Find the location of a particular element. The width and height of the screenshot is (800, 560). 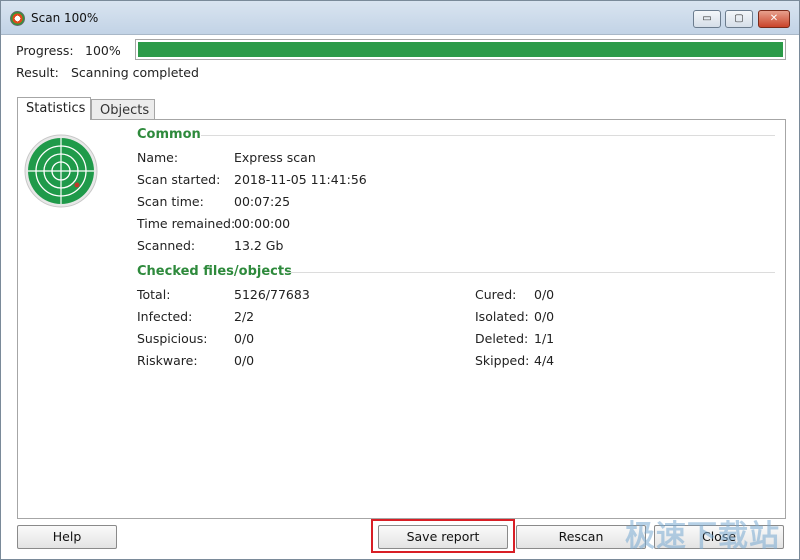

result-value: Scanning completed is located at coordinates (135, 72).